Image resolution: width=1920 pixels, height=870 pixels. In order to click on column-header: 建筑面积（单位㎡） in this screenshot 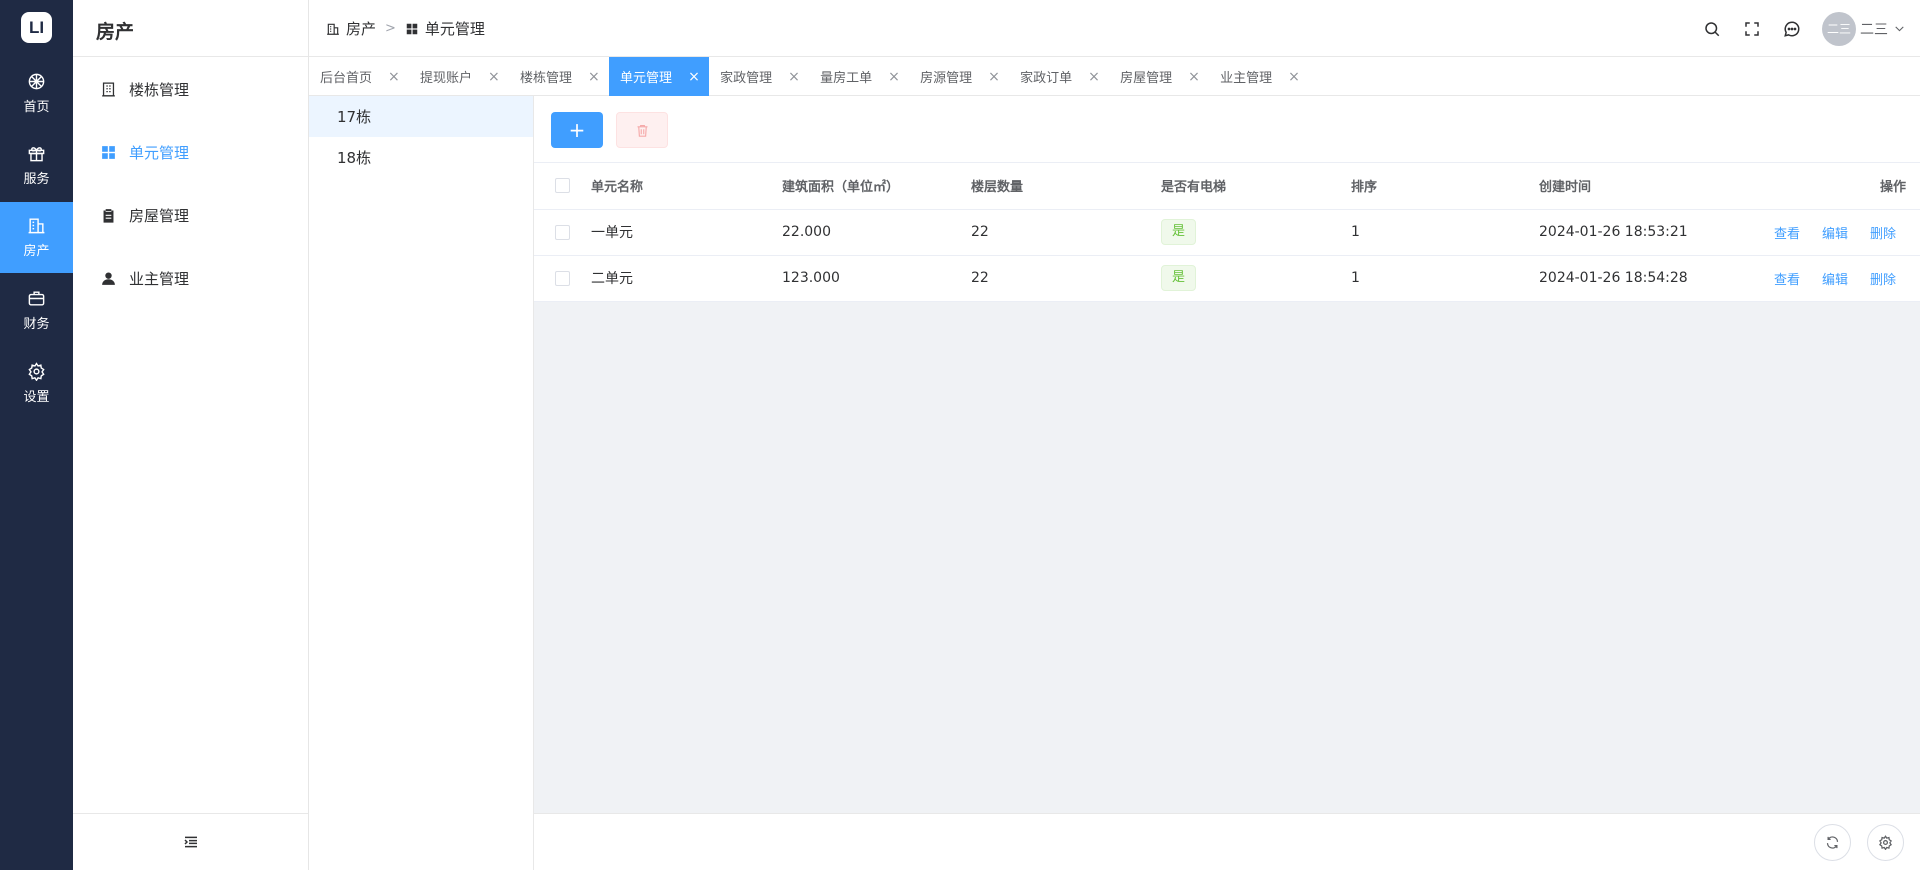, I will do `click(876, 186)`.